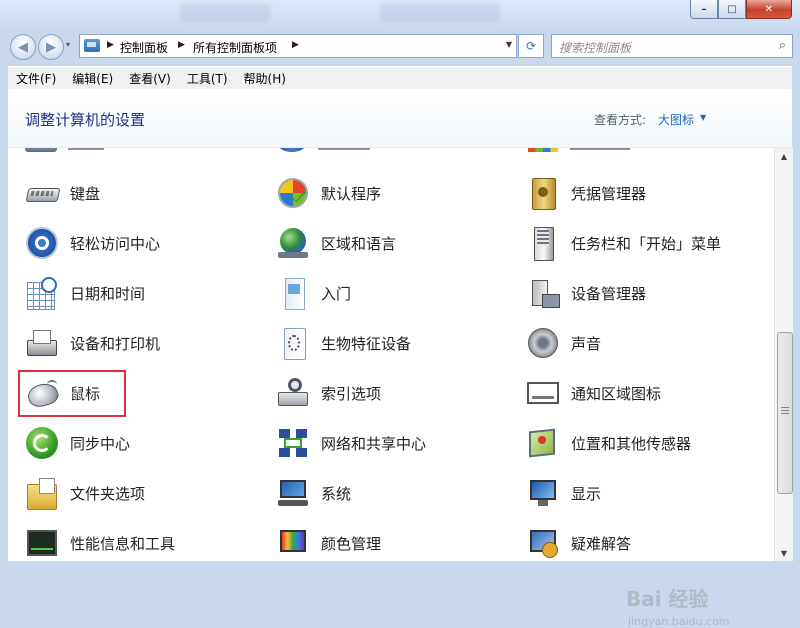 Image resolution: width=800 pixels, height=628 pixels. What do you see at coordinates (623, 243) in the screenshot?
I see `item-taskbar-start-menu: 任务栏和「开始」菜单` at bounding box center [623, 243].